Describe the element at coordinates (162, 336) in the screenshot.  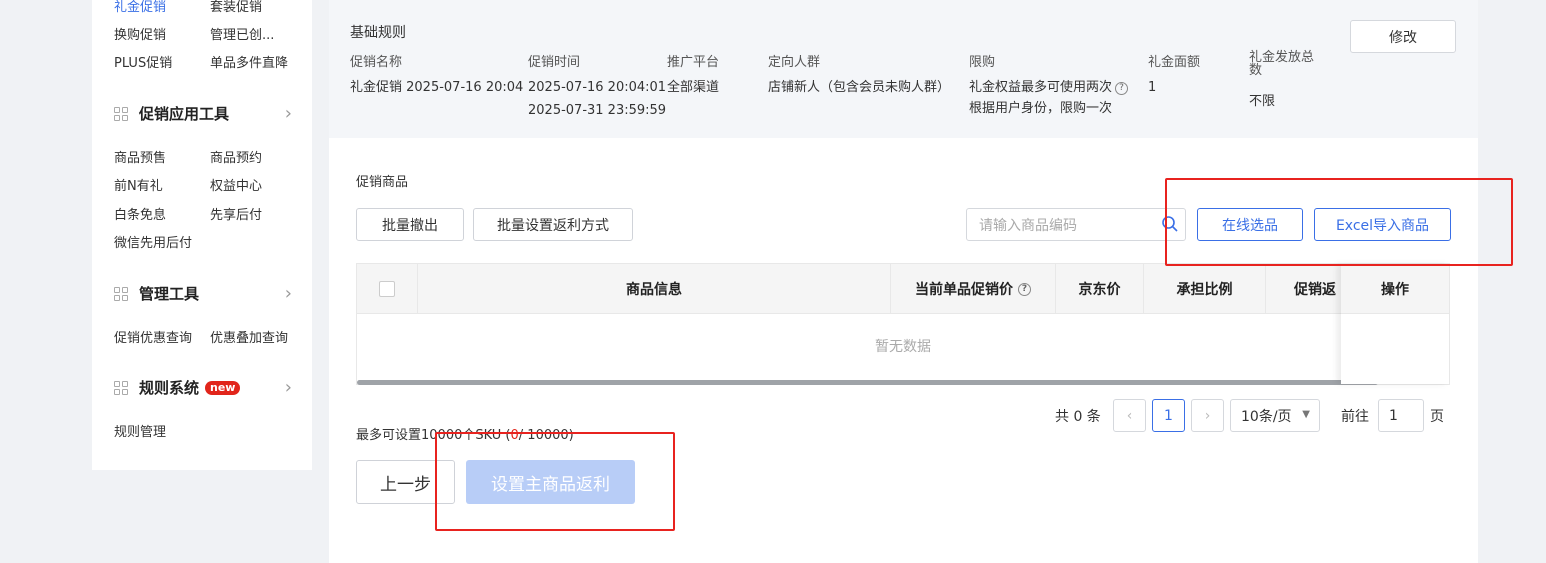
I see `sidebar-item-promo-query: 促销优惠查询` at that location.